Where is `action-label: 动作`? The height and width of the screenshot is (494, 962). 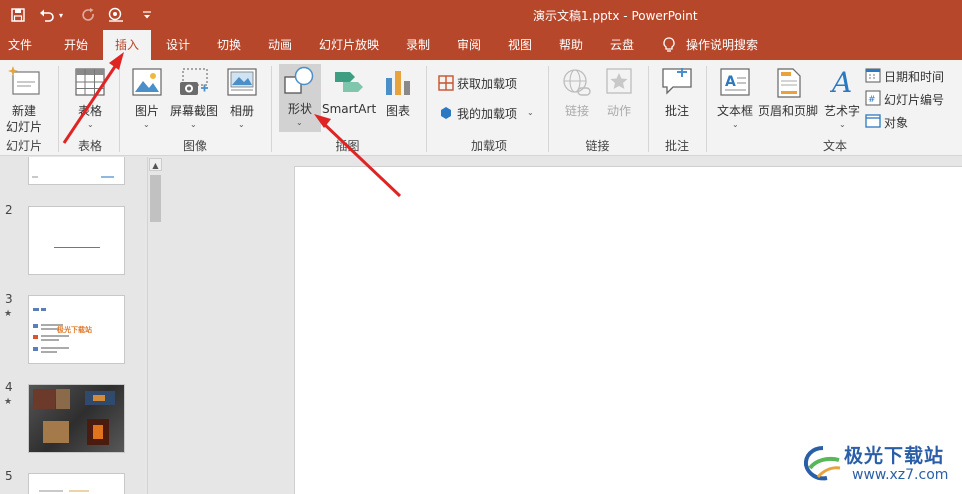 action-label: 动作 is located at coordinates (618, 111).